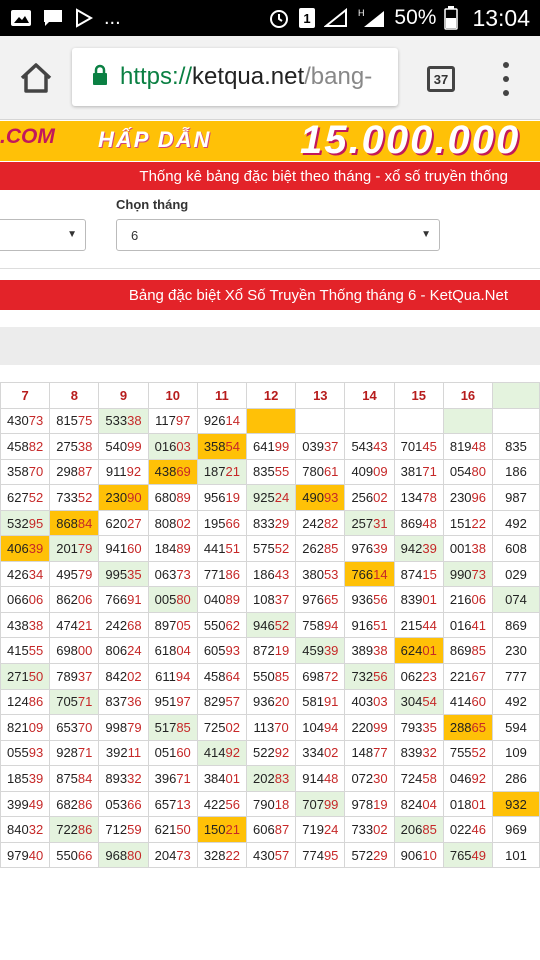 Image resolution: width=540 pixels, height=960 pixels. What do you see at coordinates (460, 549) in the screenshot?
I see `cell-prefix: 001` at bounding box center [460, 549].